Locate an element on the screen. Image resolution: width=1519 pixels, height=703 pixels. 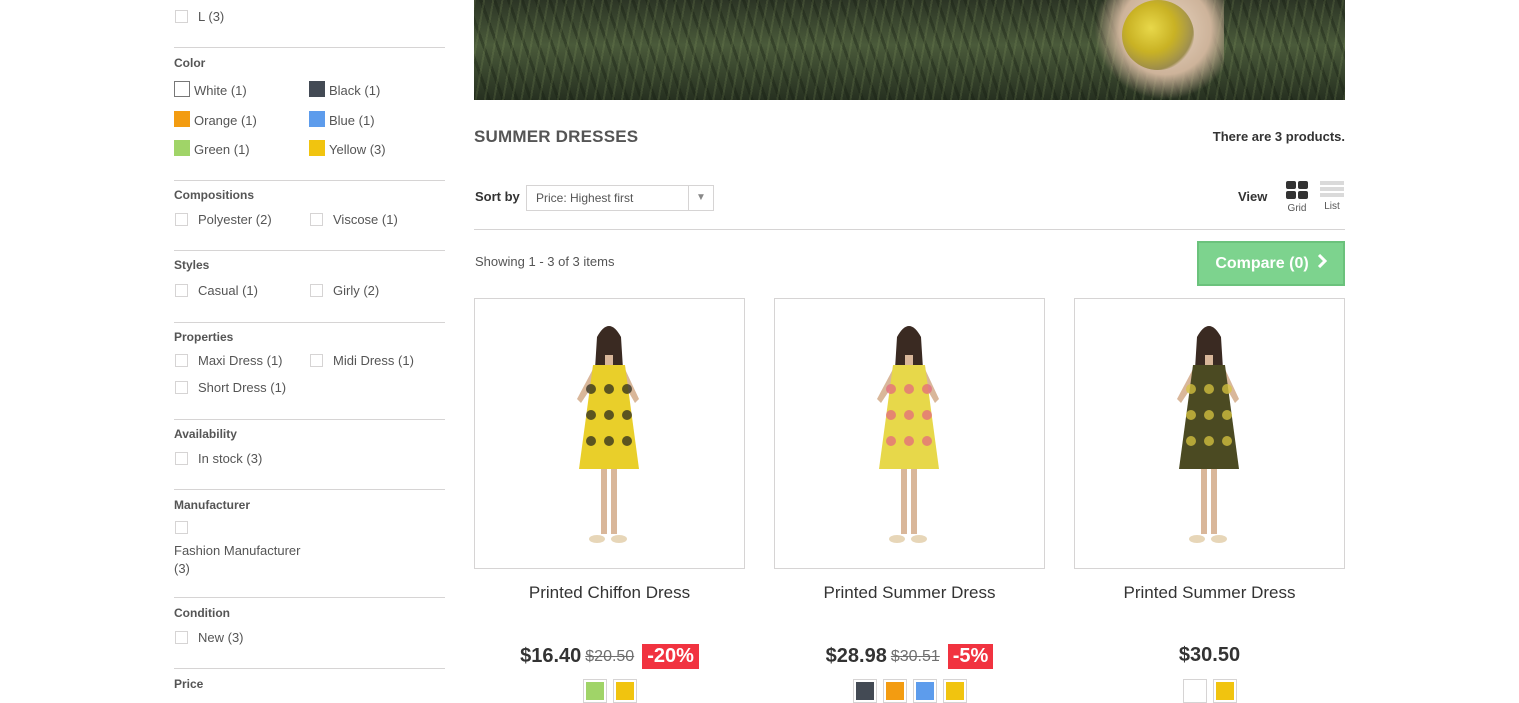
filter-option-girly: Girly (2) is located at coordinates (344, 290).